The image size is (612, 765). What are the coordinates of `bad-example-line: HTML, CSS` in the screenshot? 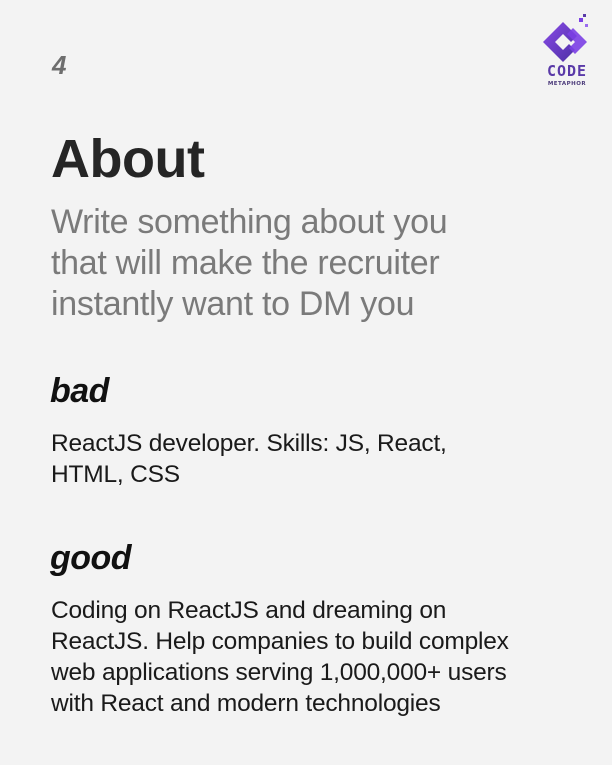 It's located at (115, 474).